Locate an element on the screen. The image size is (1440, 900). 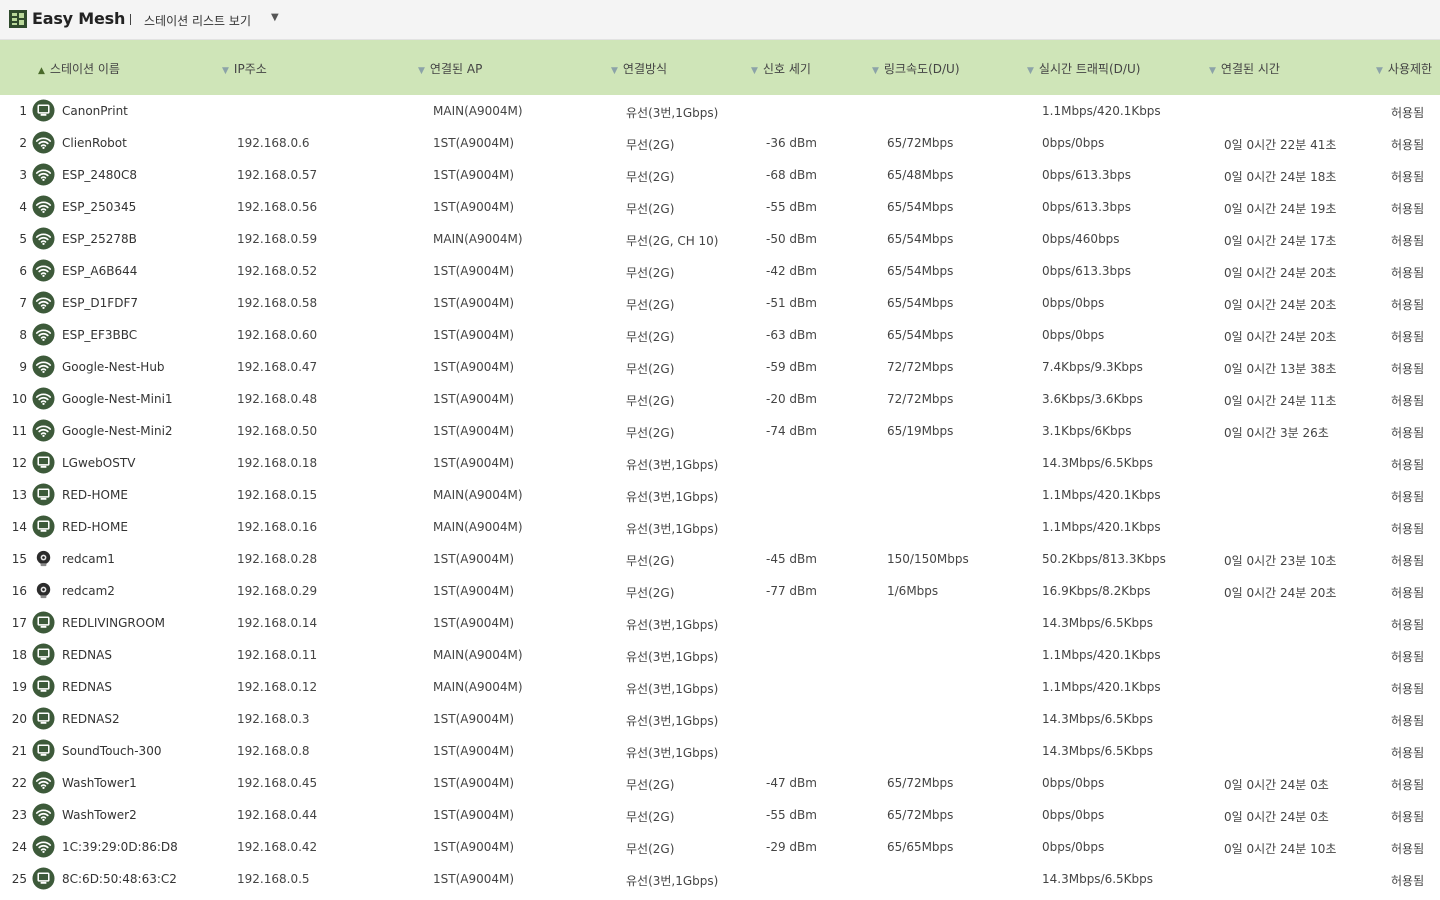
signal-strength: -55 dBm is located at coordinates (791, 207).